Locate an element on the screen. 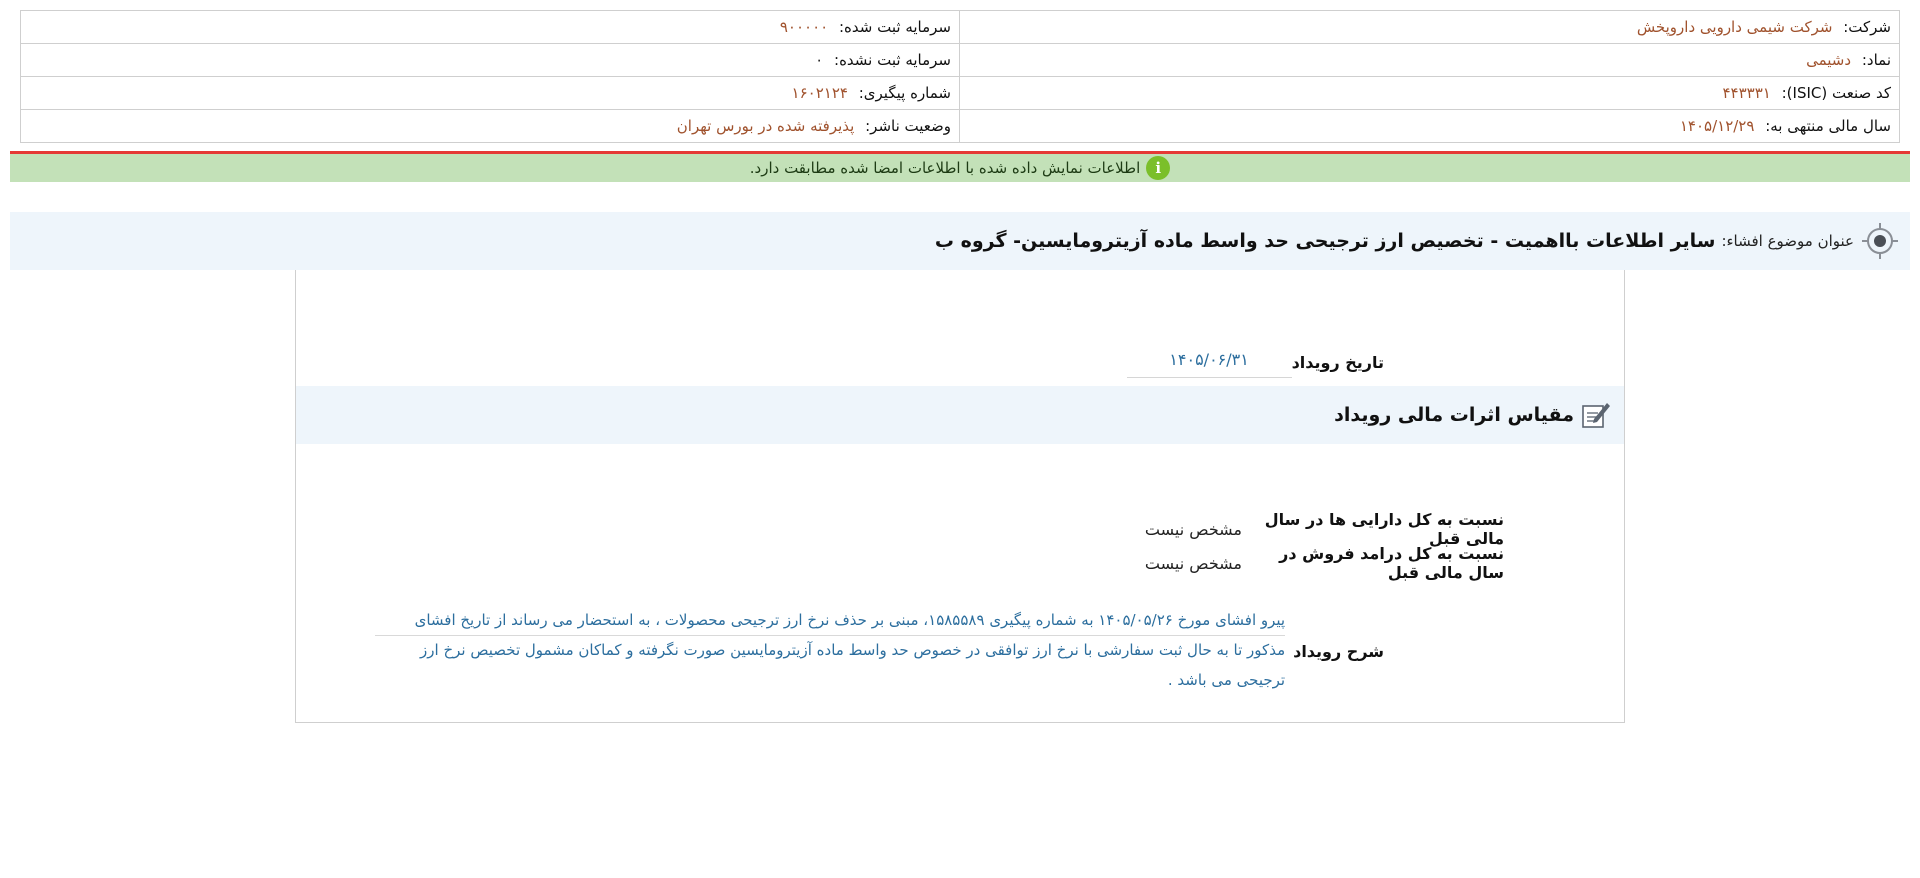 This screenshot has height=878, width=1920. target-icon is located at coordinates (1880, 241).